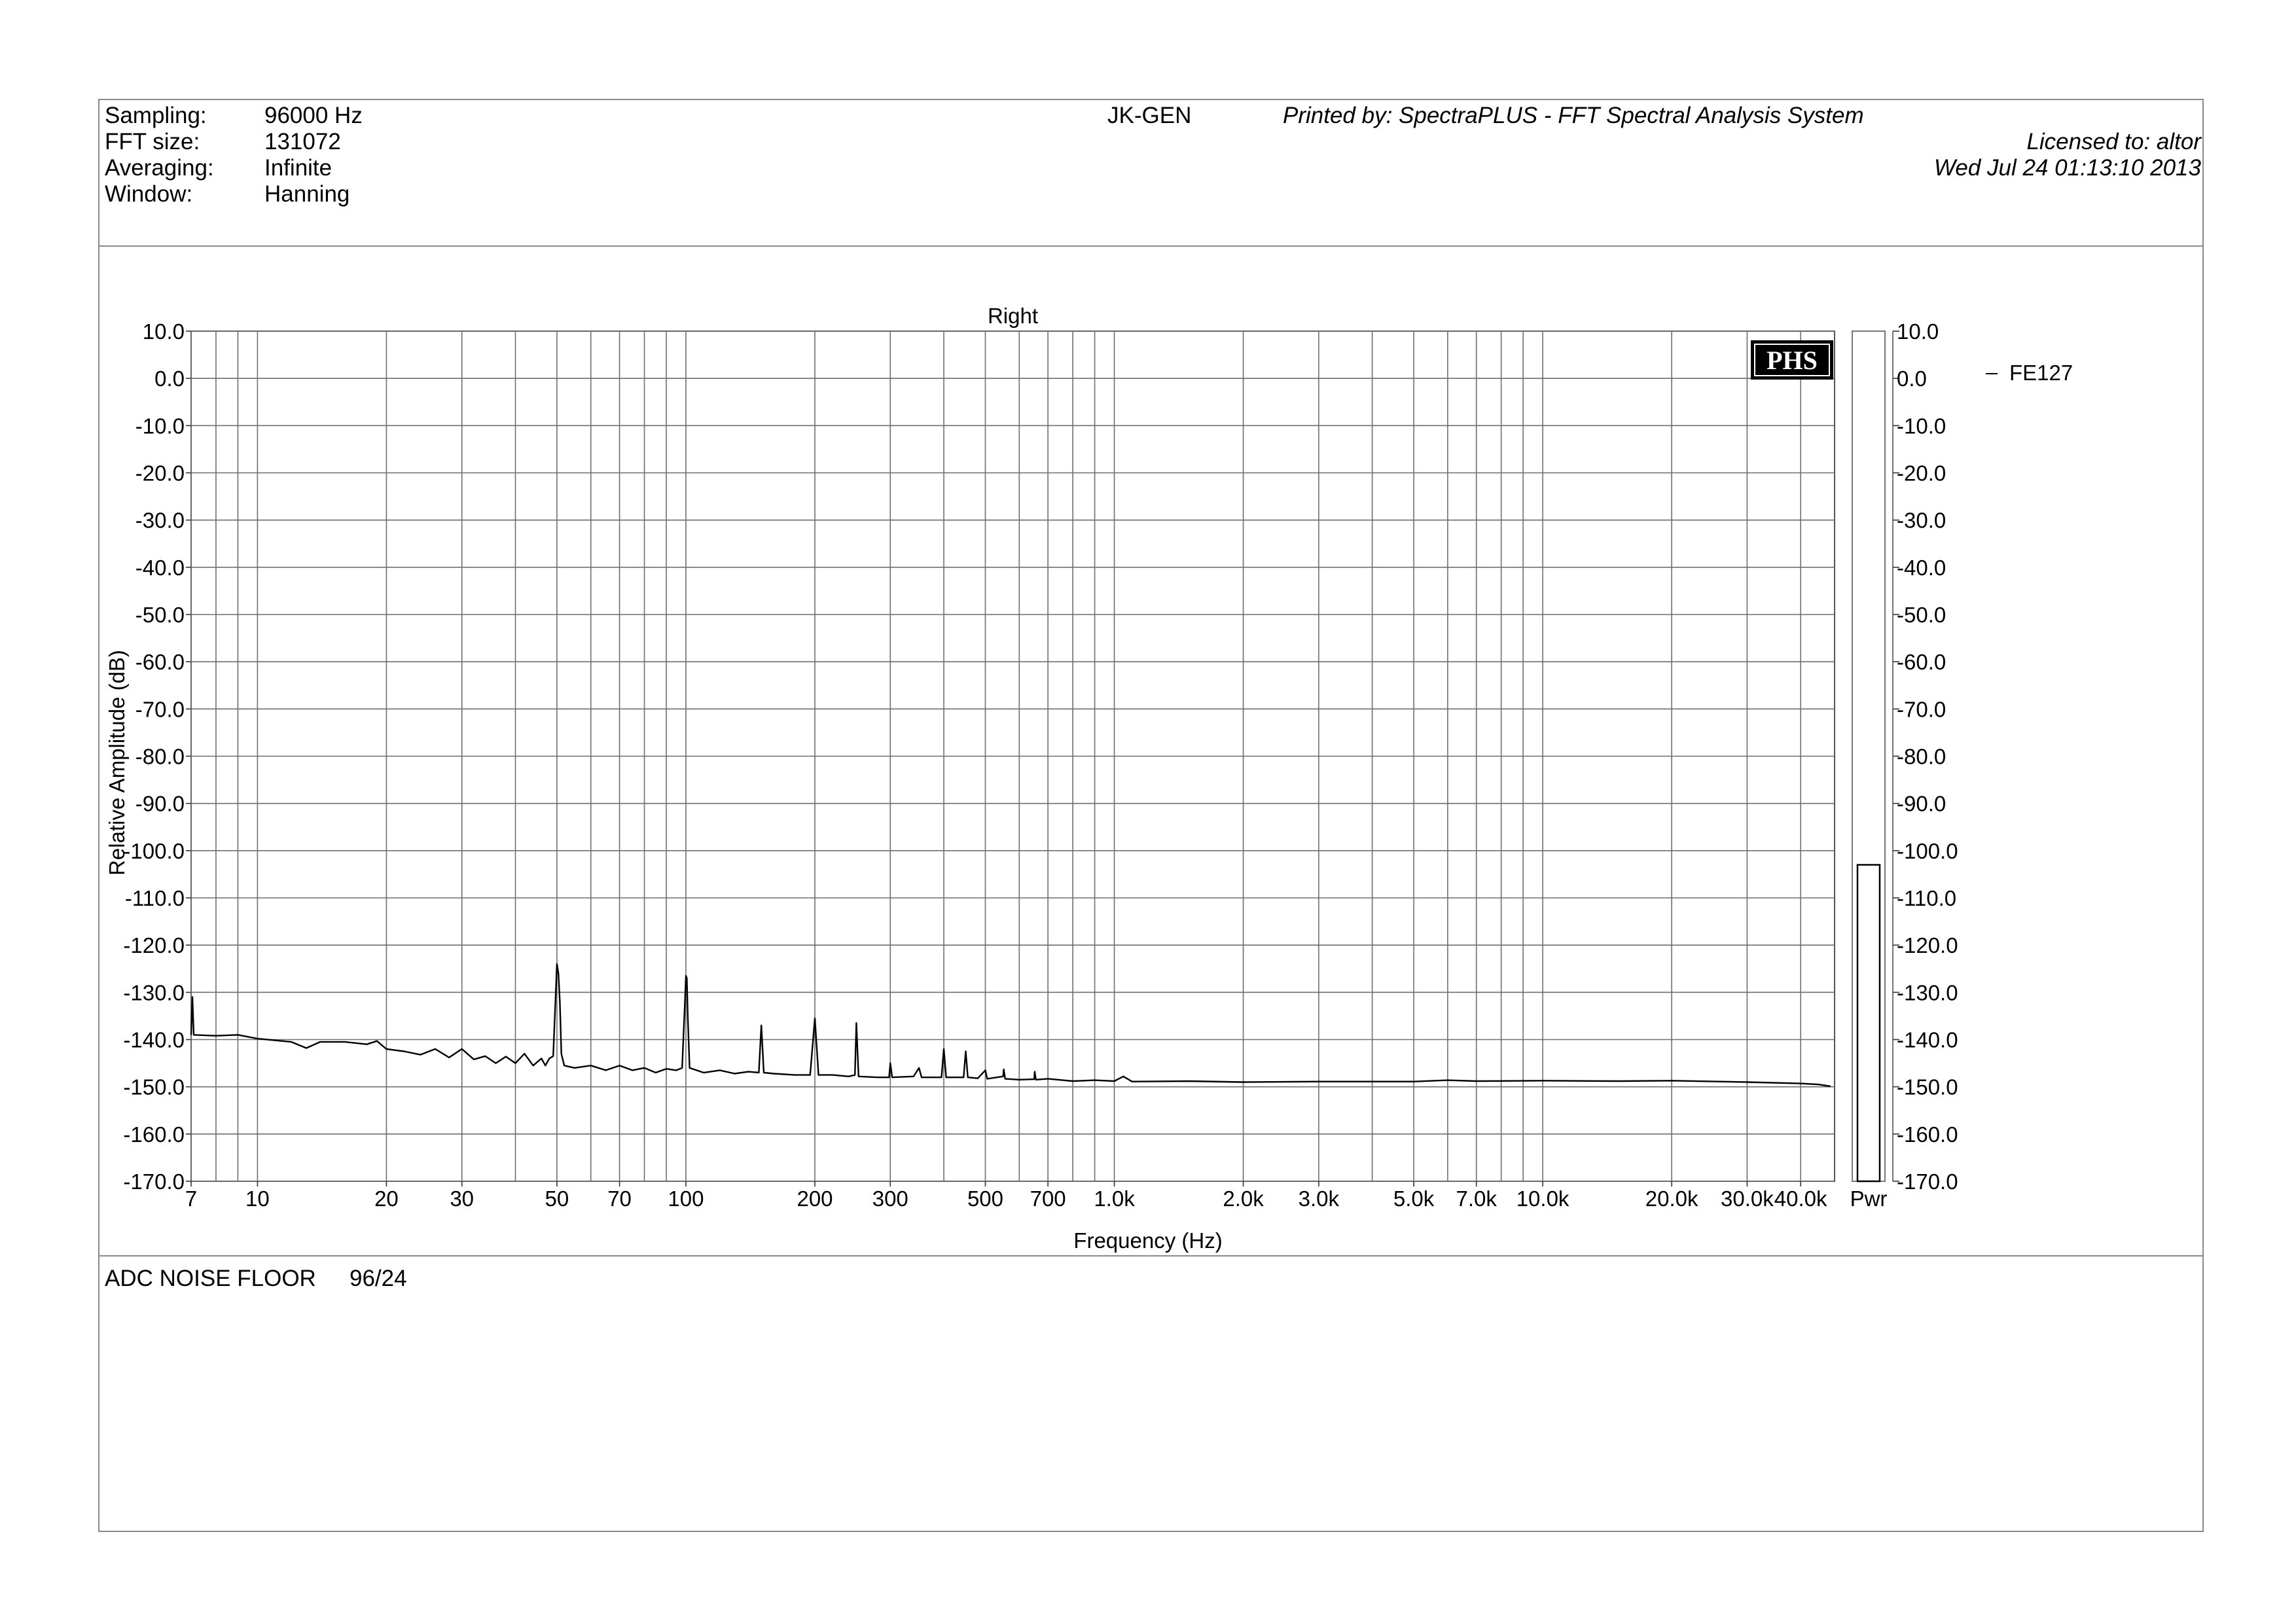  What do you see at coordinates (890, 1198) in the screenshot?
I see `x-tick-label: 300` at bounding box center [890, 1198].